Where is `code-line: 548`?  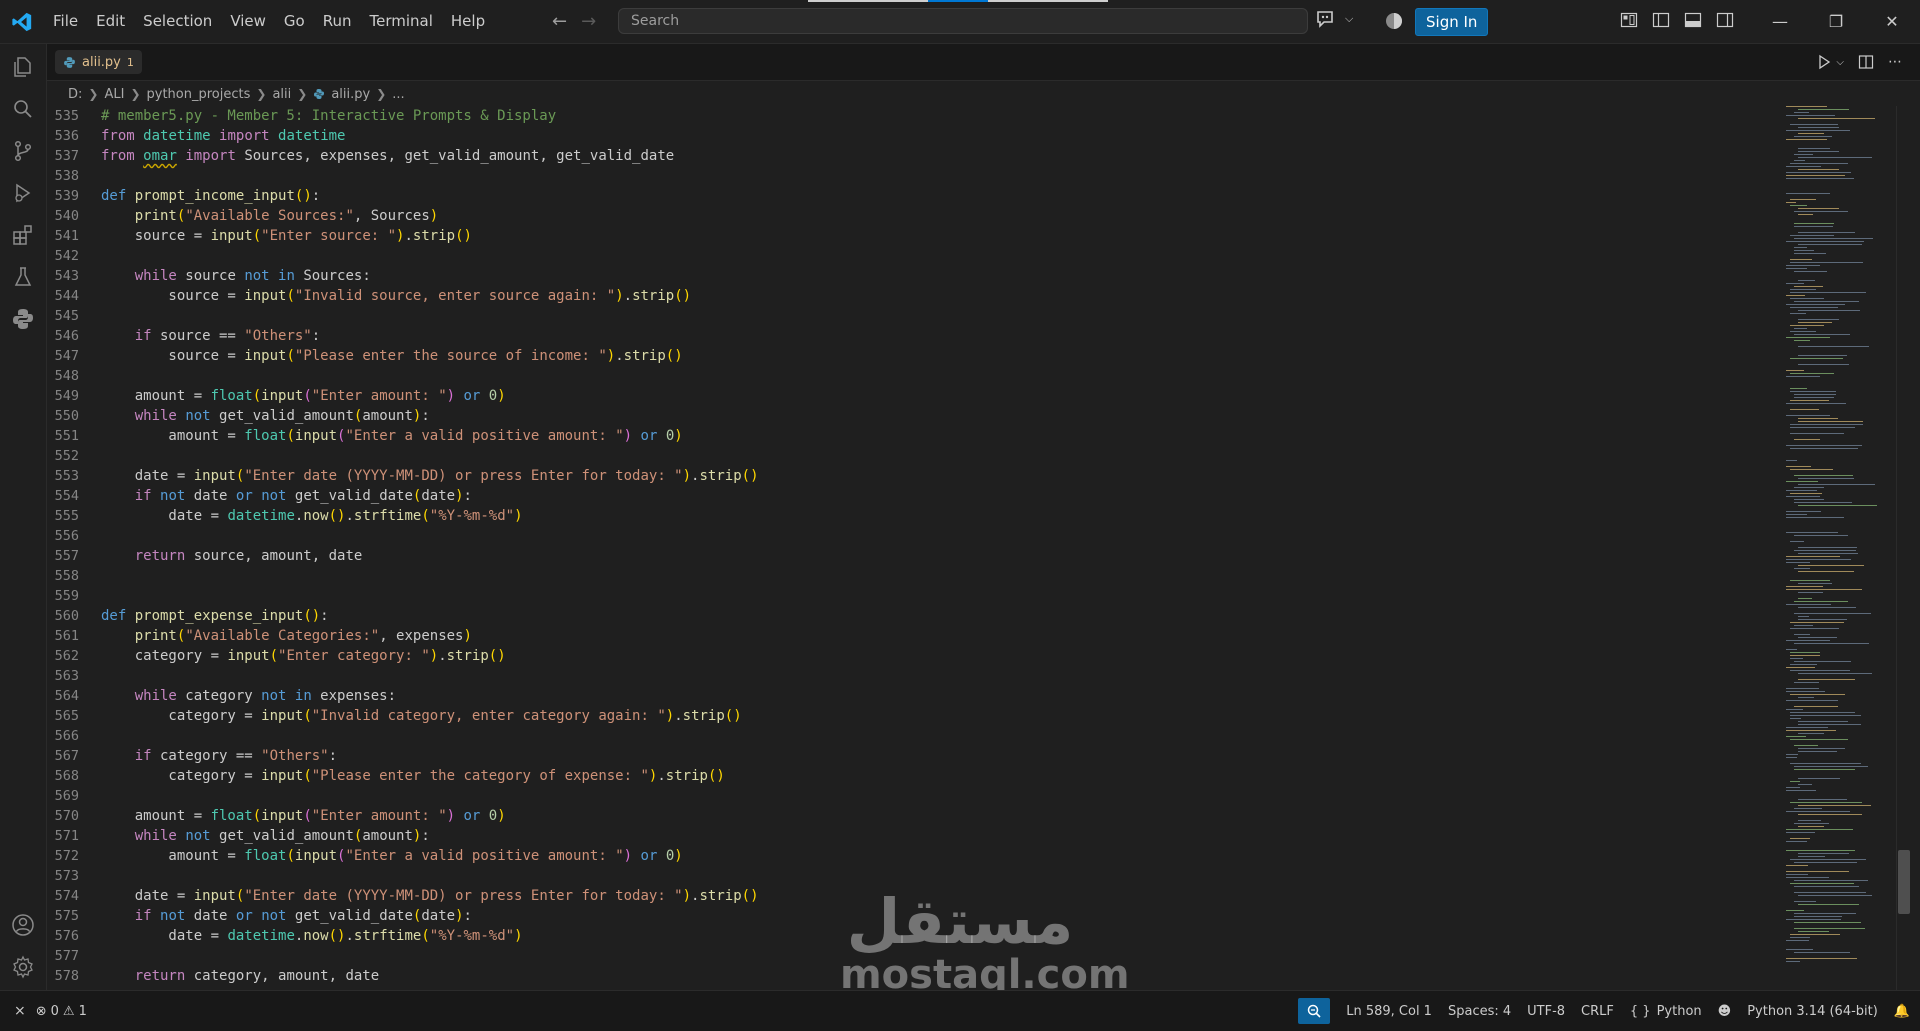
code-line: 548 is located at coordinates (912, 376).